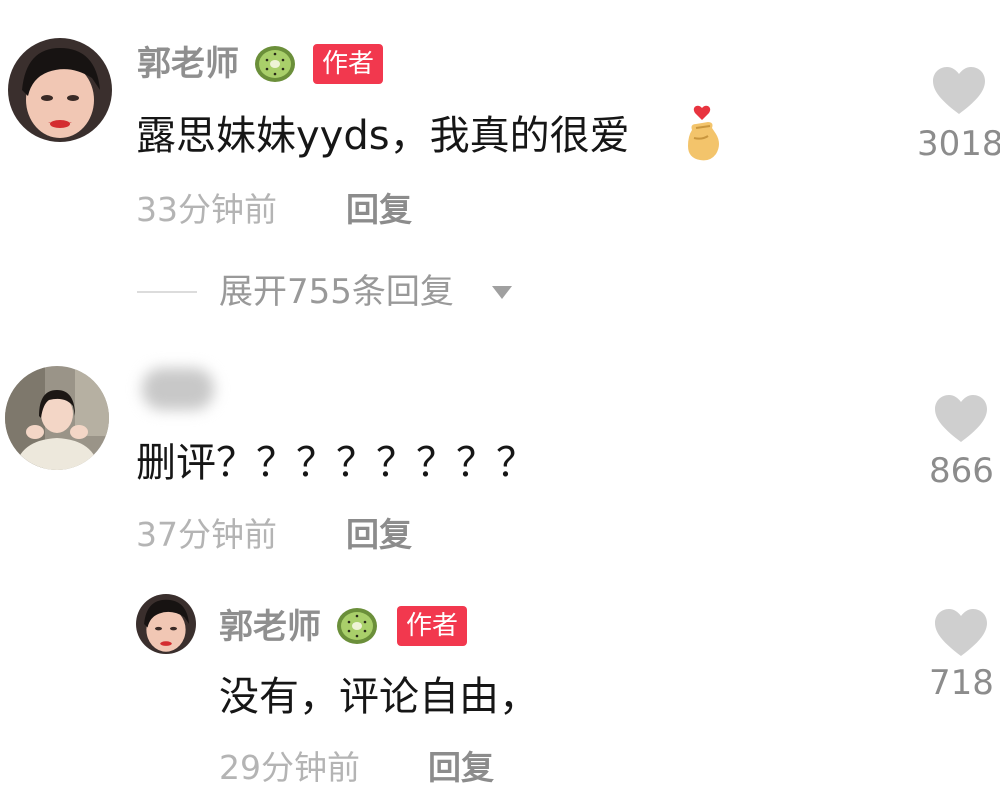 This screenshot has width=1000, height=787. Describe the element at coordinates (704, 134) in the screenshot. I see `finger-heart-emoji` at that location.